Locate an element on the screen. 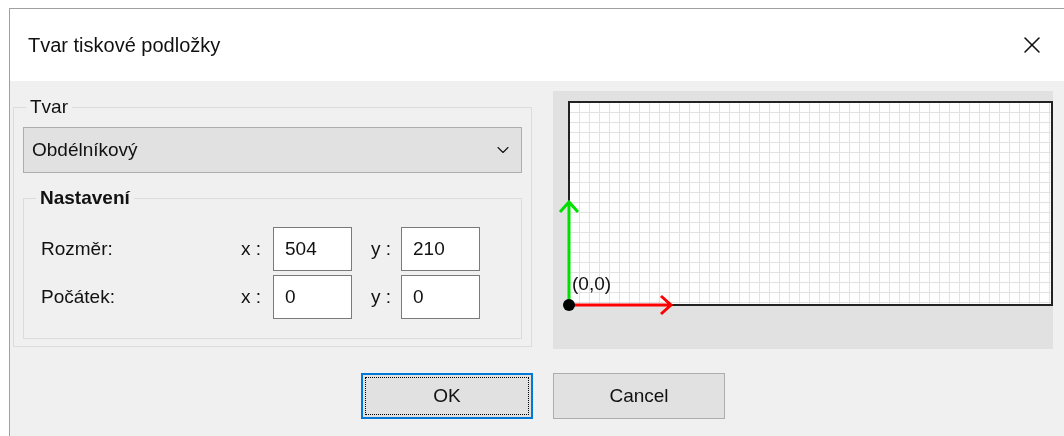 The width and height of the screenshot is (1064, 436). dialog-button: Cancel is located at coordinates (639, 396).